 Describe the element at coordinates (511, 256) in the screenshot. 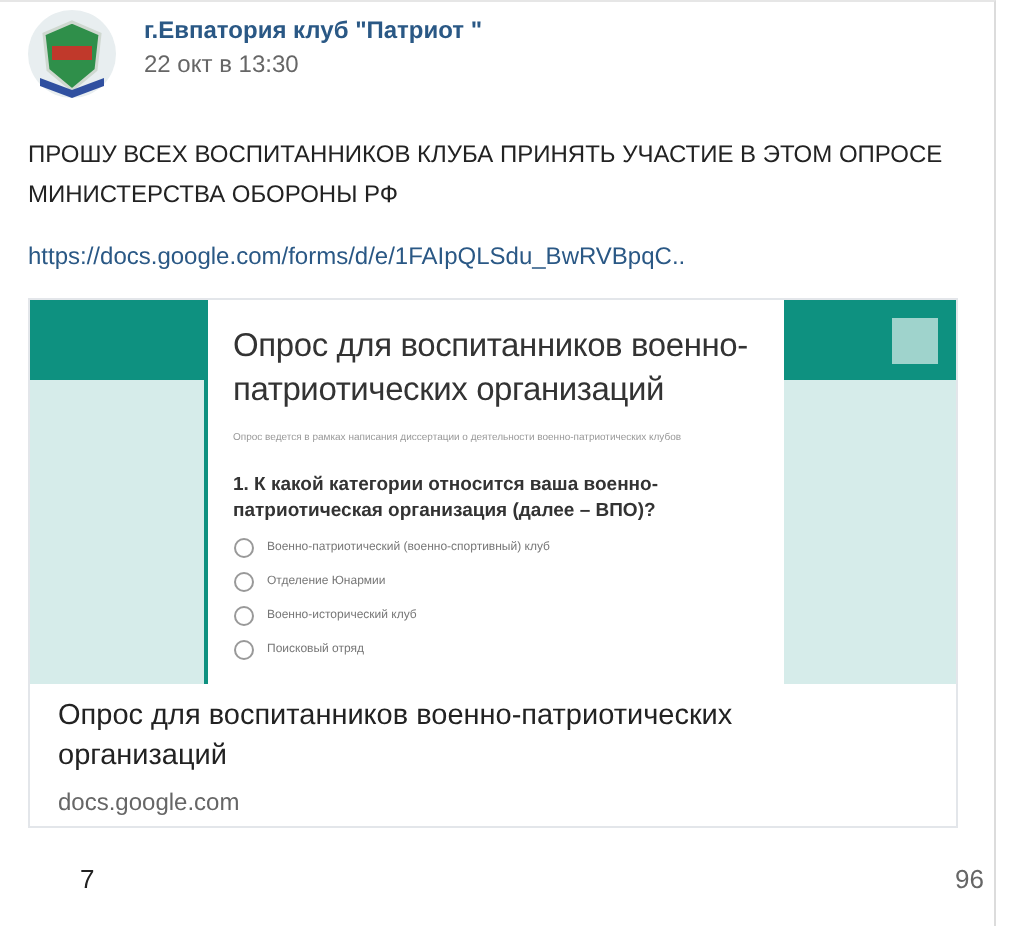

I see `post-link: https://docs.google.com/forms/d/e/1FAIpQLSdu_BwRVBpqC..` at that location.